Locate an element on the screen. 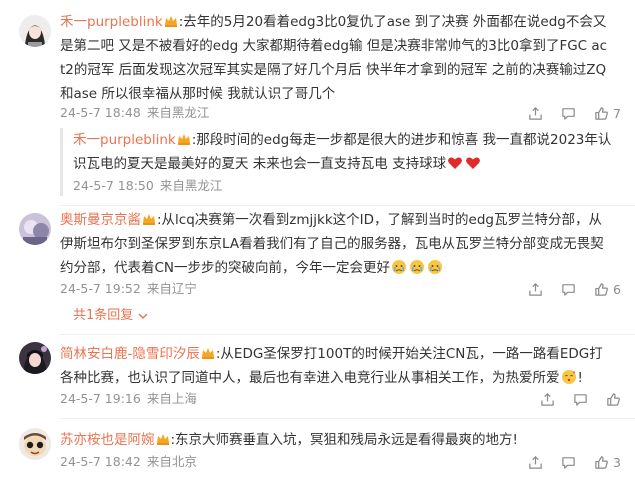 The width and height of the screenshot is (635, 485). comment-meta: 24-5-7 18:42 来自北京 is located at coordinates (128, 462).